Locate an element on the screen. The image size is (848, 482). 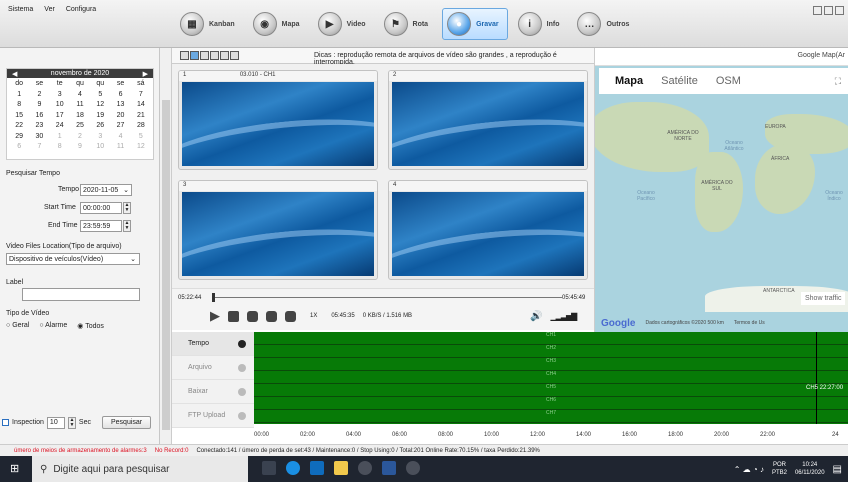
calendar-day: 9 is located at coordinates (80, 147).